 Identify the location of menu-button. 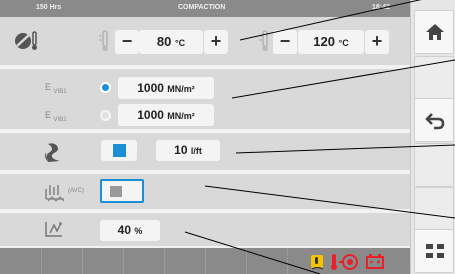
(434, 251).